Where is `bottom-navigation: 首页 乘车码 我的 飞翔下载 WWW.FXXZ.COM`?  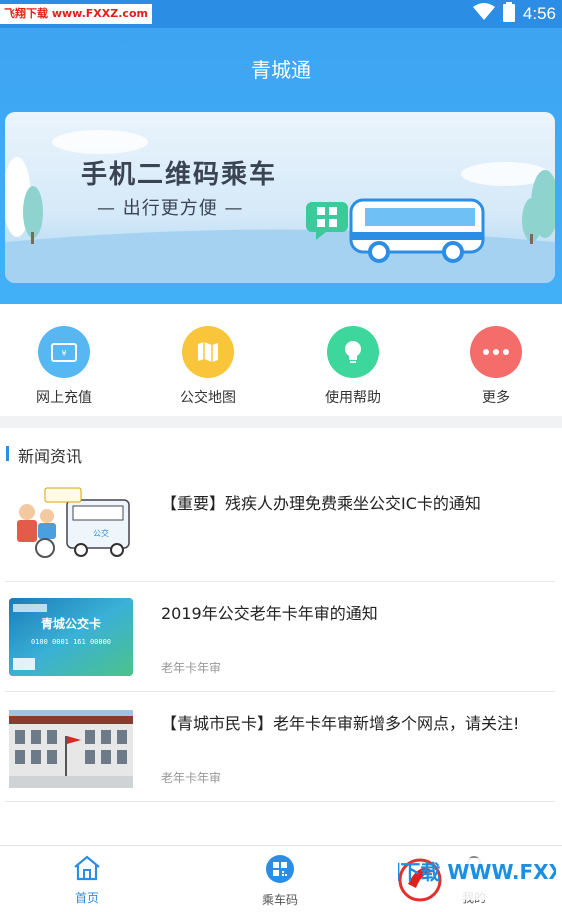
bottom-navigation: 首页 乘车码 我的 飞翔下载 WWW.FXXZ.COM is located at coordinates (281, 878).